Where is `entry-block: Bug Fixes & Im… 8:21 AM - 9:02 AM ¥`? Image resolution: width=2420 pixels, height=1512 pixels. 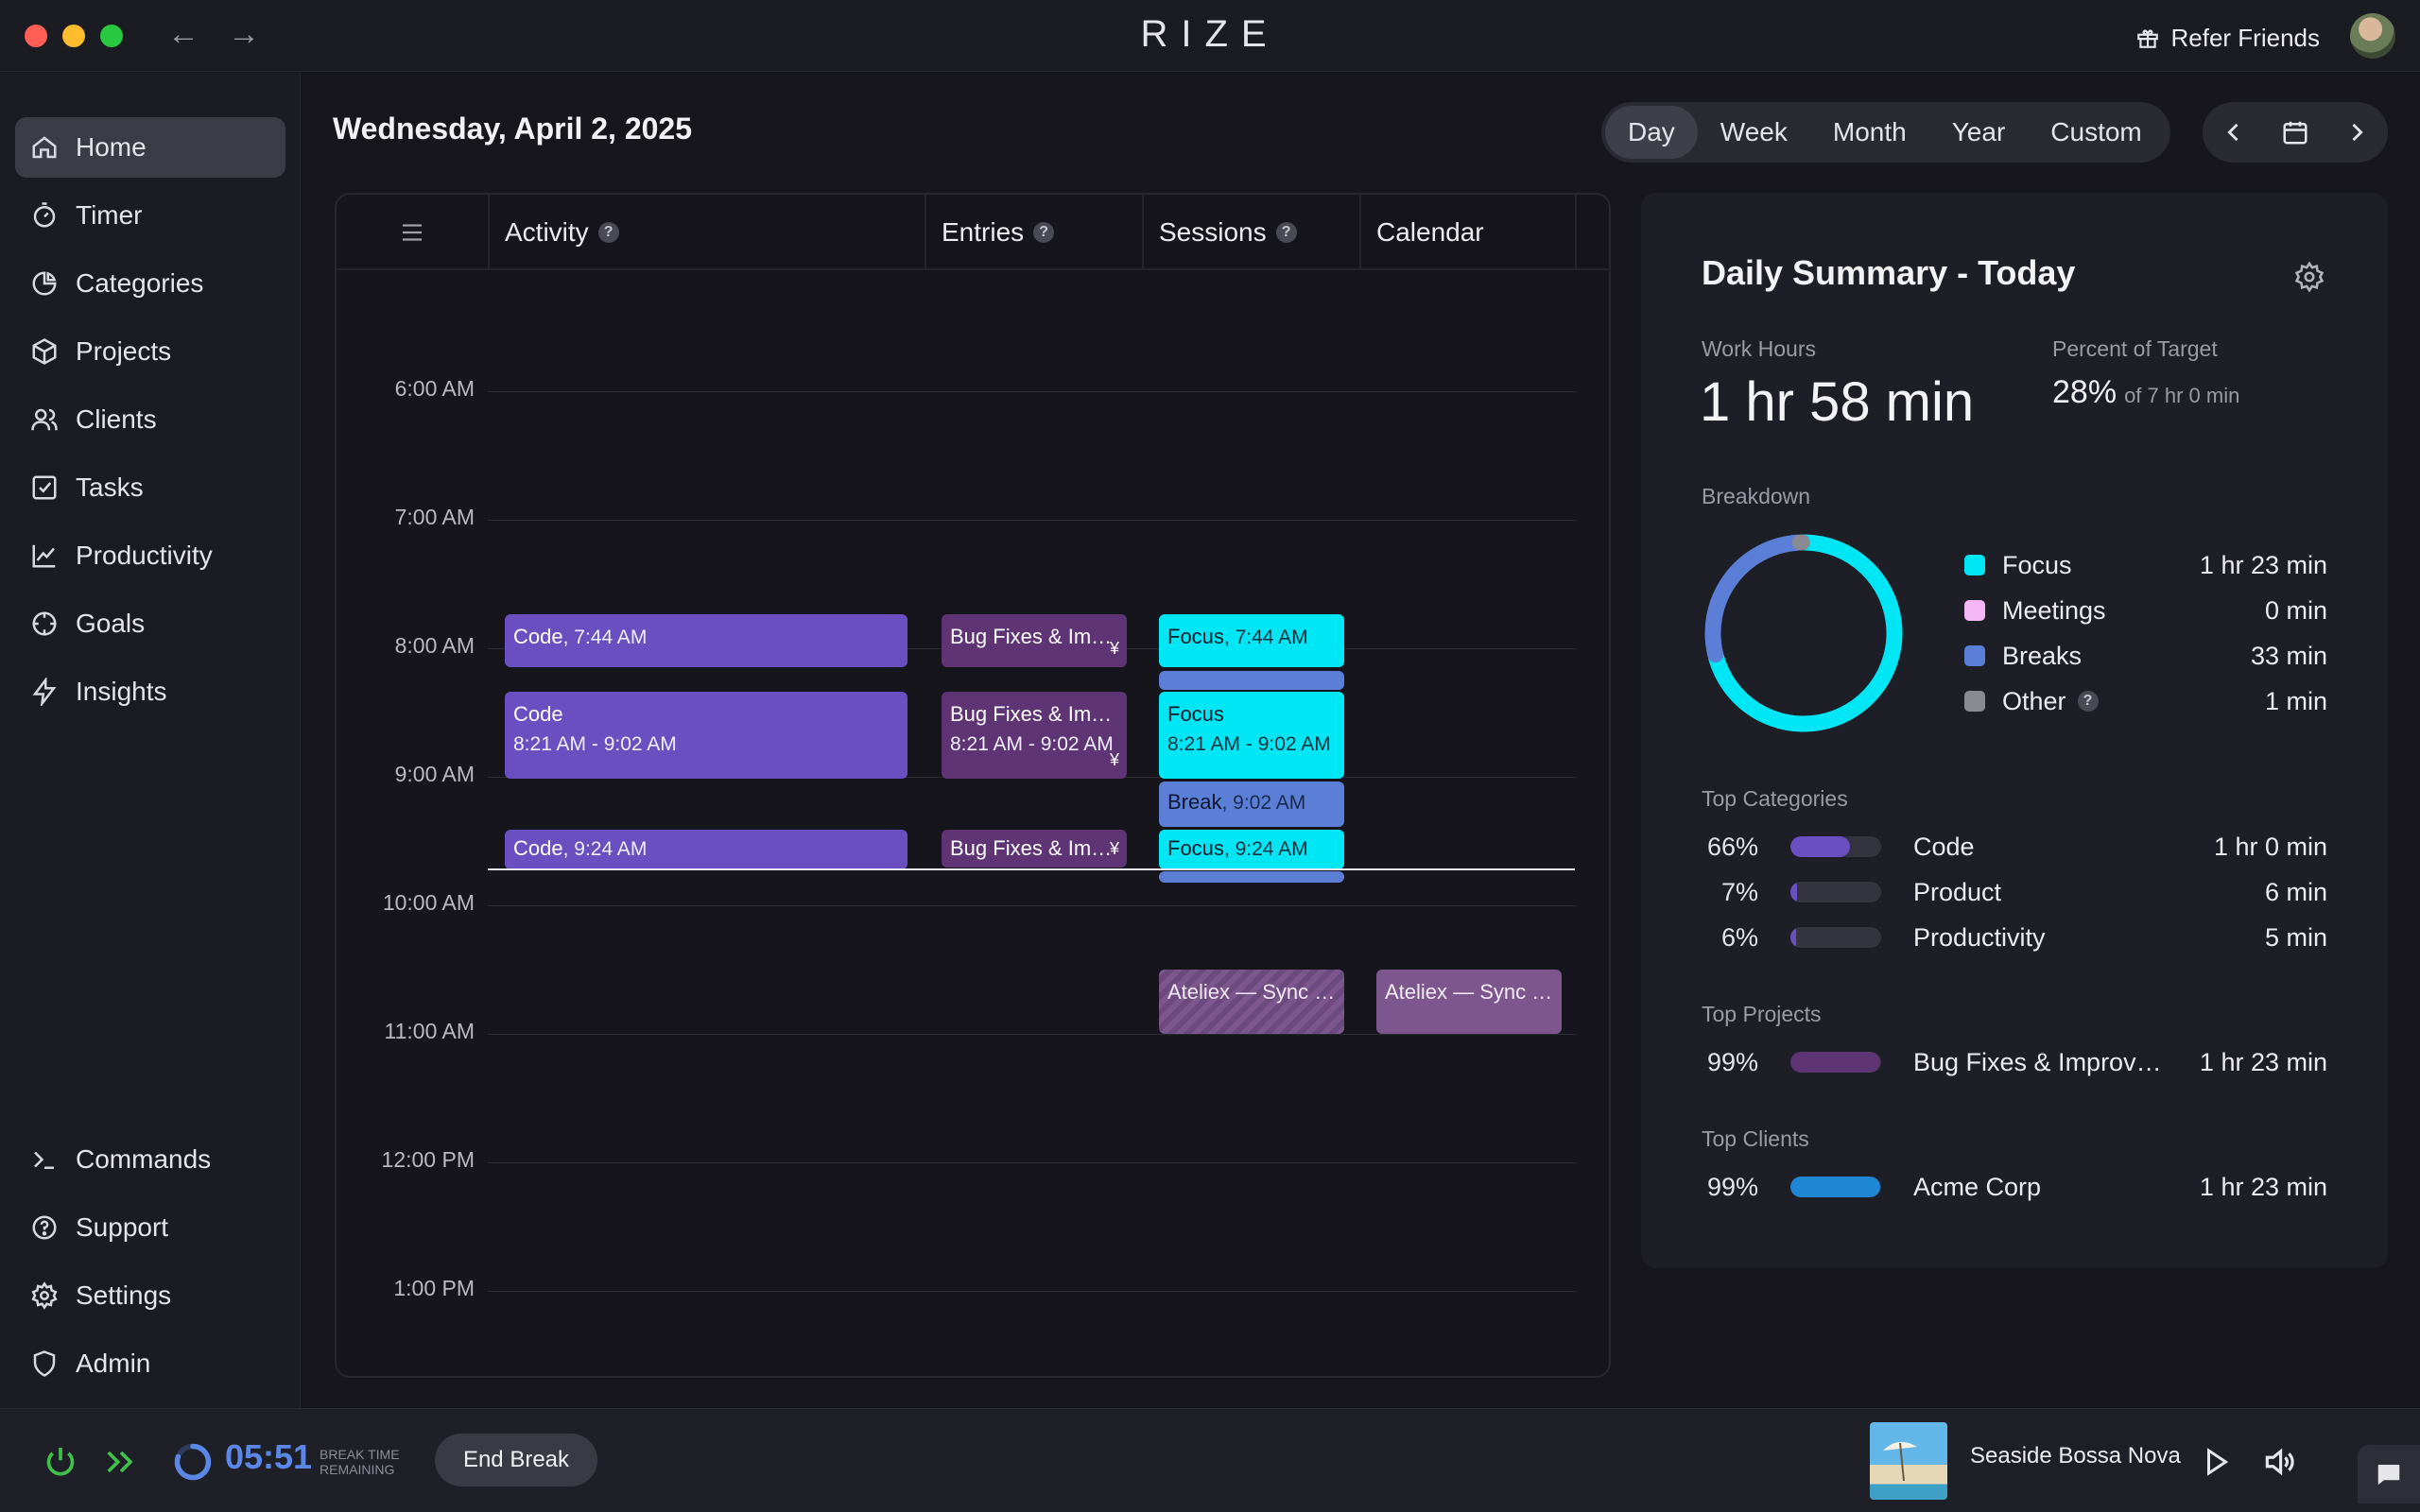 entry-block: Bug Fixes & Im… 8:21 AM - 9:02 AM ¥ is located at coordinates (1034, 735).